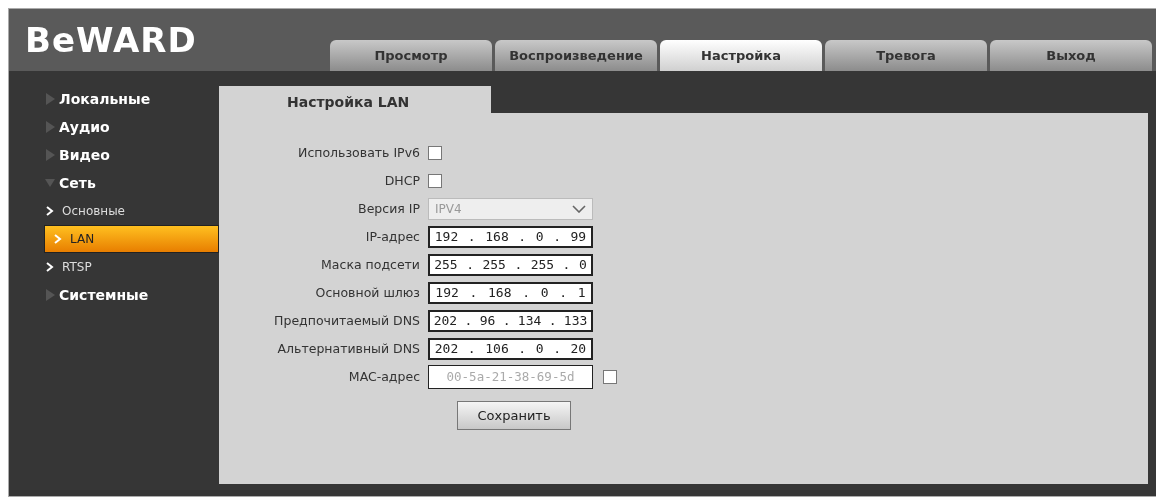 The width and height of the screenshot is (1156, 497). Describe the element at coordinates (1071, 55) in the screenshot. I see `nav-tab: Выход` at that location.